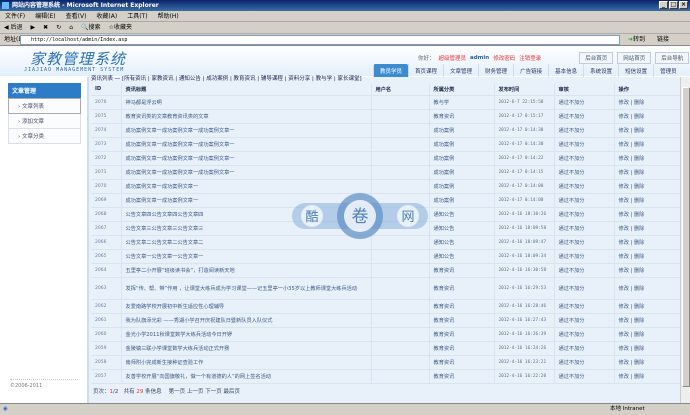 The height and width of the screenshot is (415, 690). What do you see at coordinates (504, 58) in the screenshot?
I see `change-password-link: 修改密码` at bounding box center [504, 58].